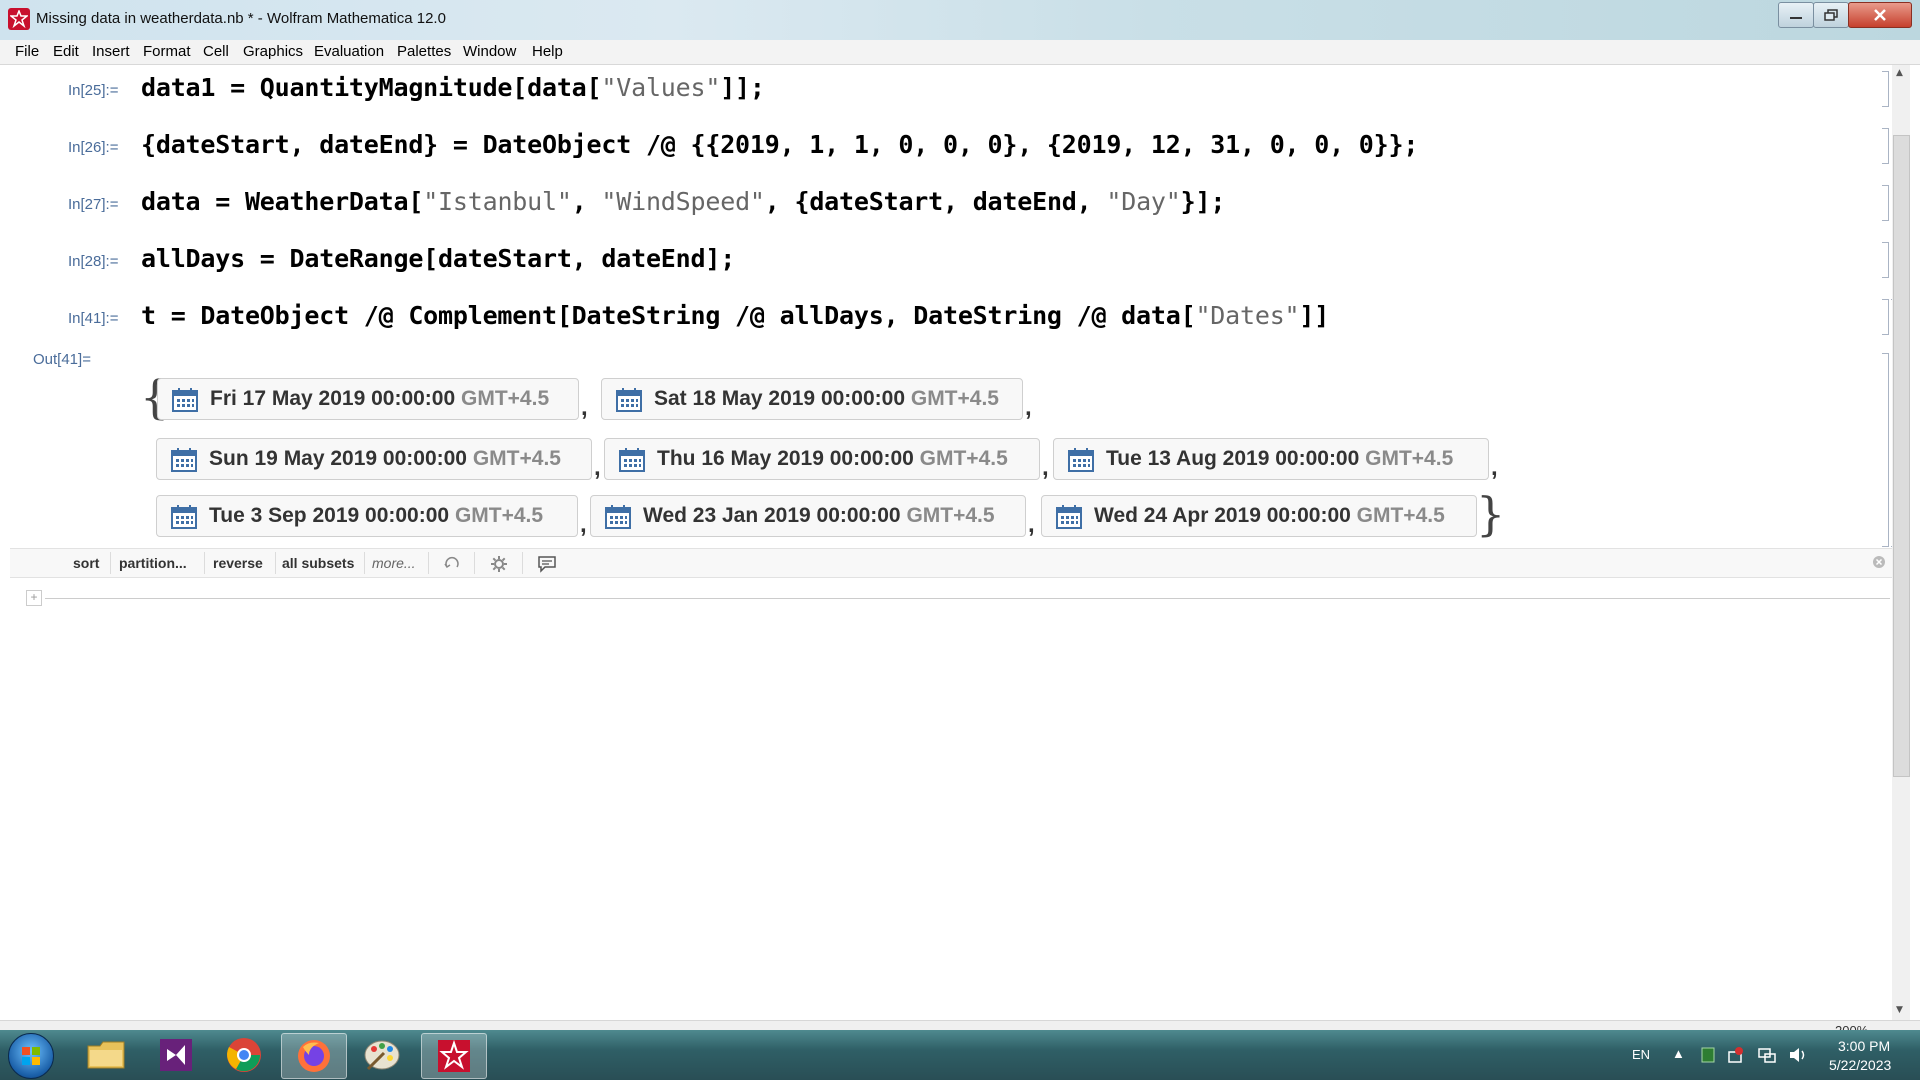 The width and height of the screenshot is (1920, 1082). I want to click on suggestion-sort: sort, so click(86, 563).